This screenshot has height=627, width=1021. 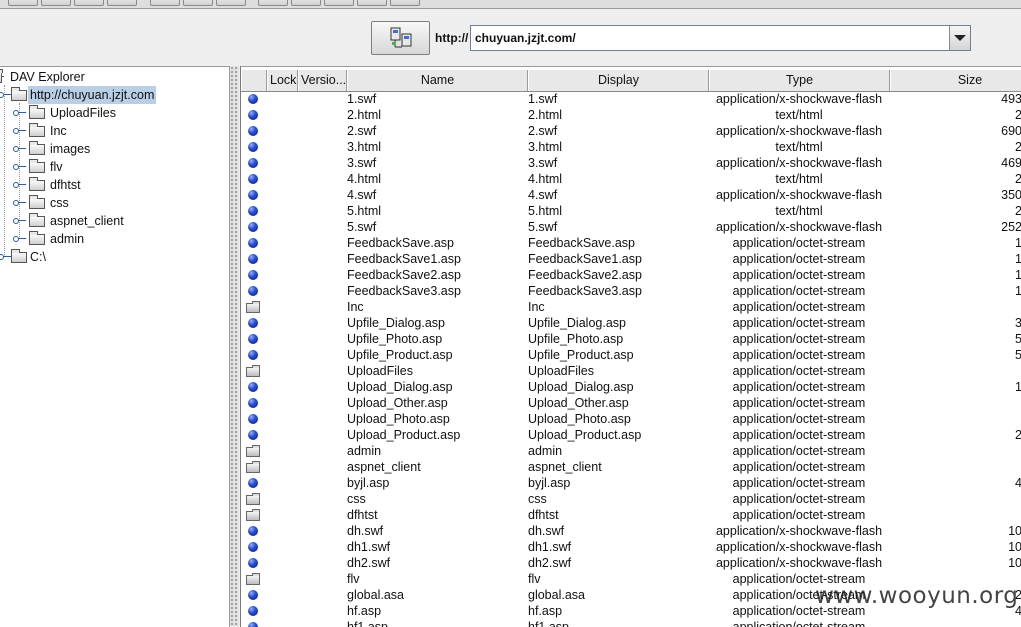 I want to click on folder-icon, so click(x=253, y=371).